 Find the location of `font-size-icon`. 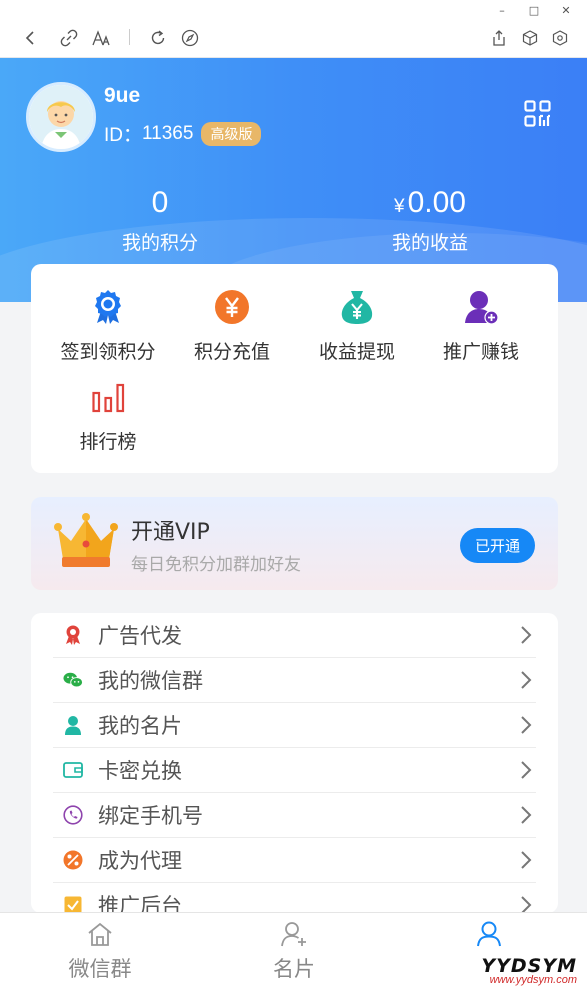

font-size-icon is located at coordinates (101, 38).